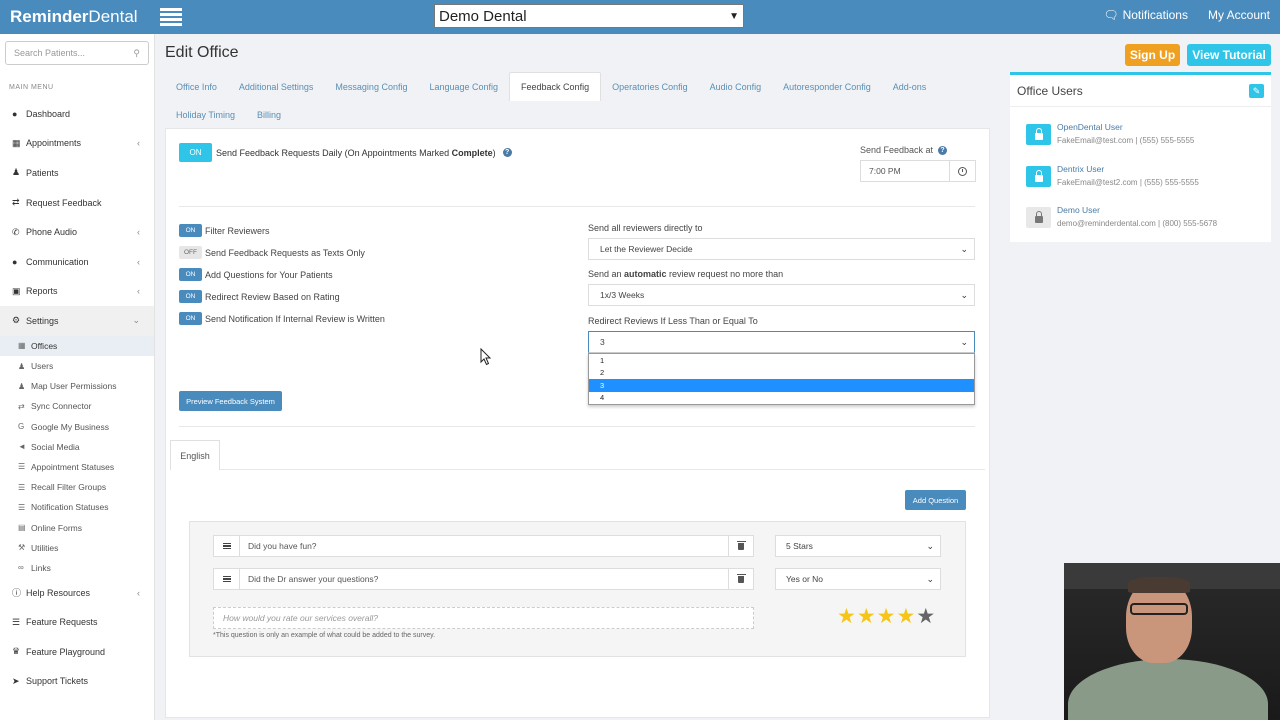 The width and height of the screenshot is (1280, 720). I want to click on option-add-questions: ON Add Questions for Your Patients, so click(256, 274).